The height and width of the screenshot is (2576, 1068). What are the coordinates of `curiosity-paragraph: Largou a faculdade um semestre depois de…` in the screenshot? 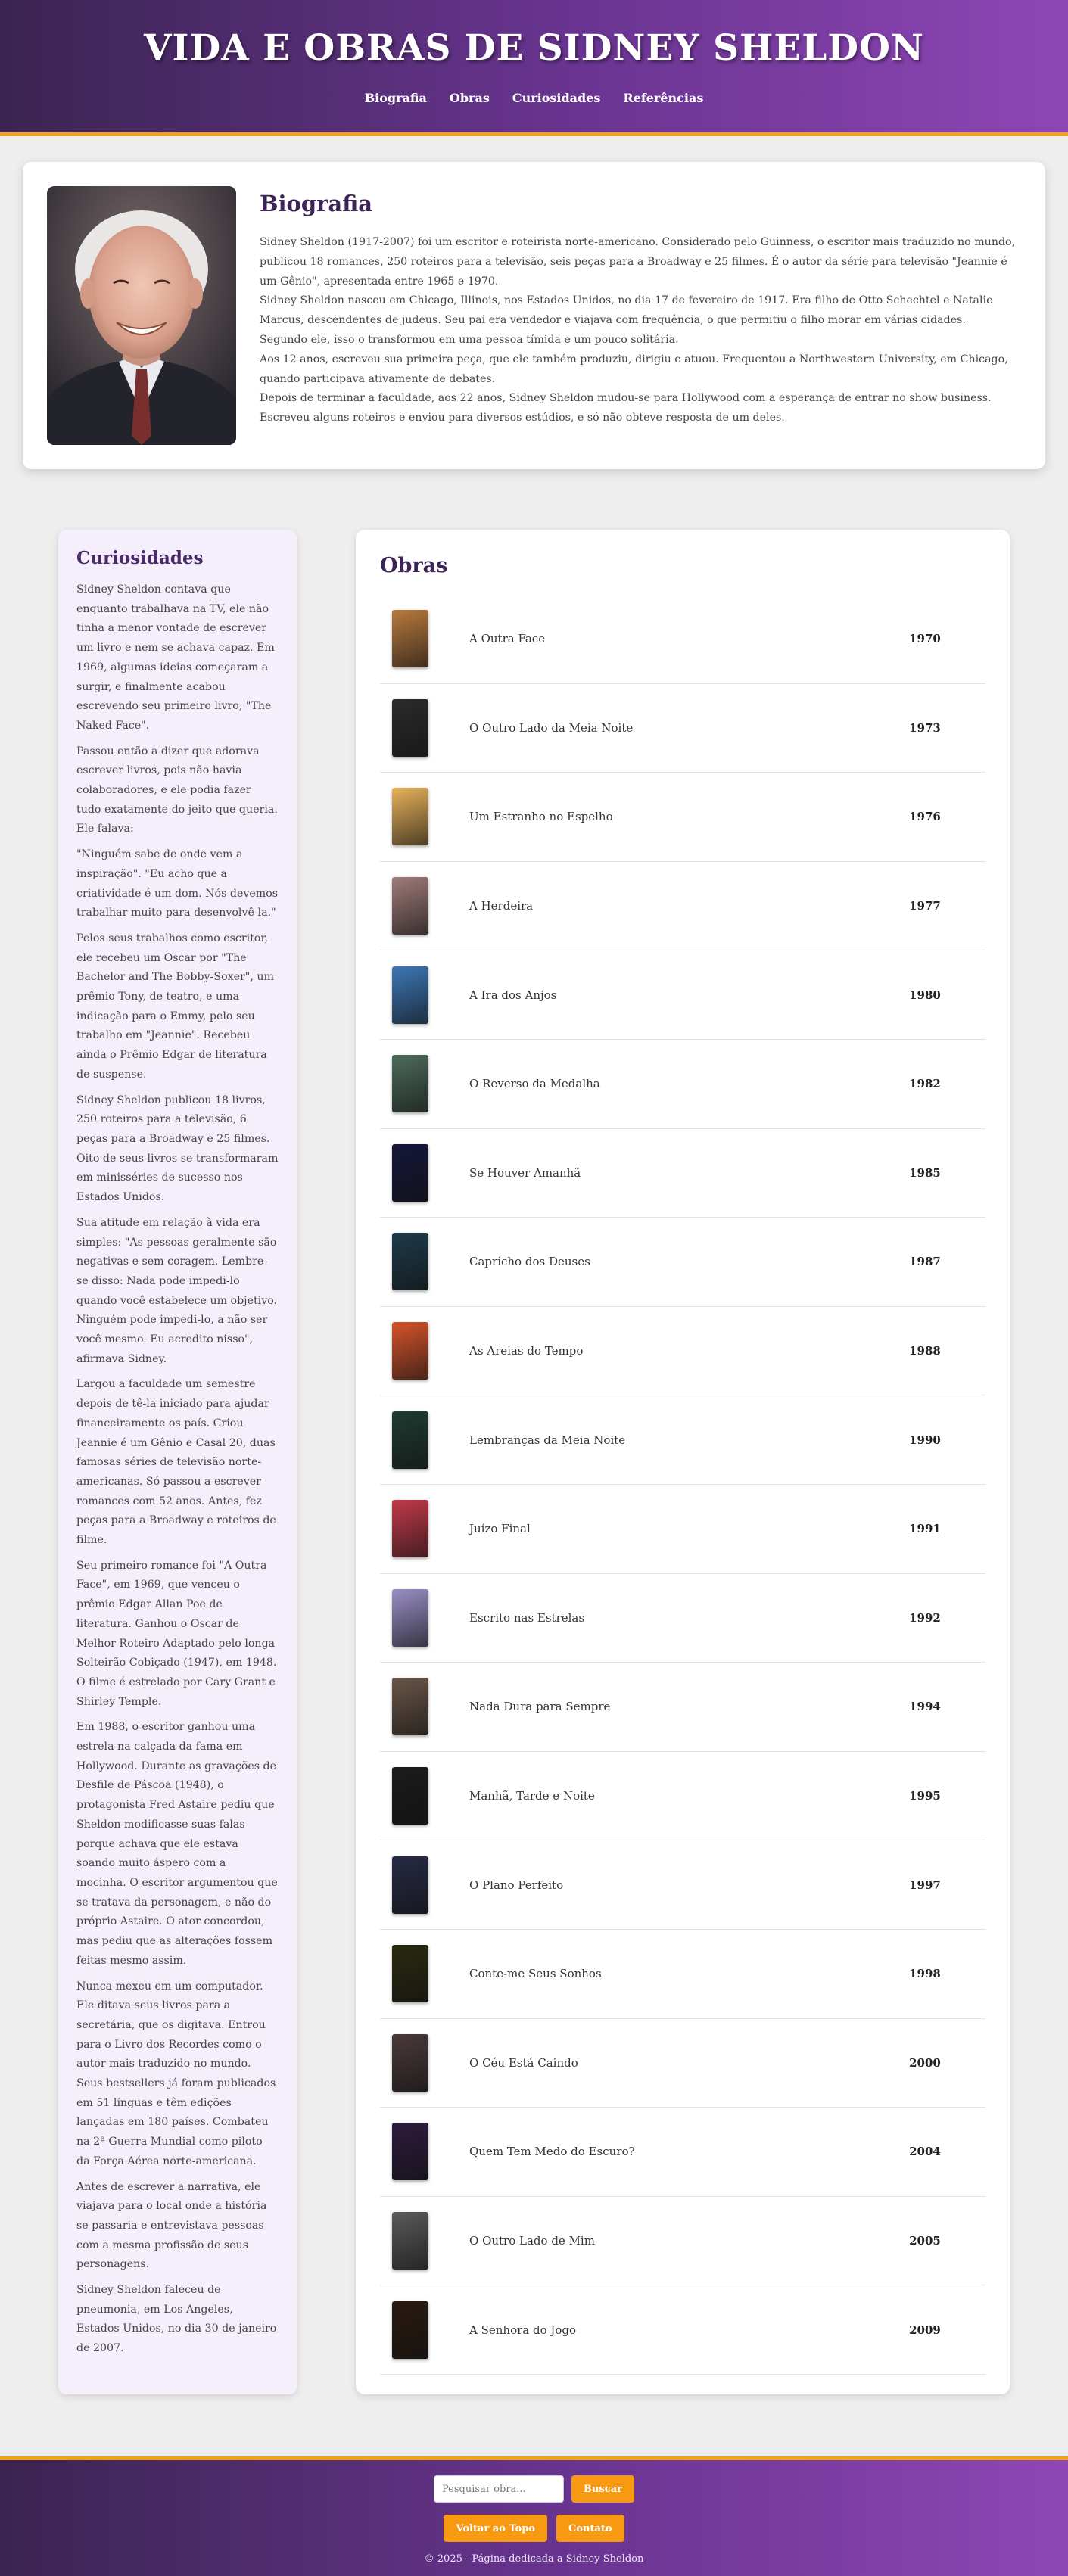 It's located at (176, 1463).